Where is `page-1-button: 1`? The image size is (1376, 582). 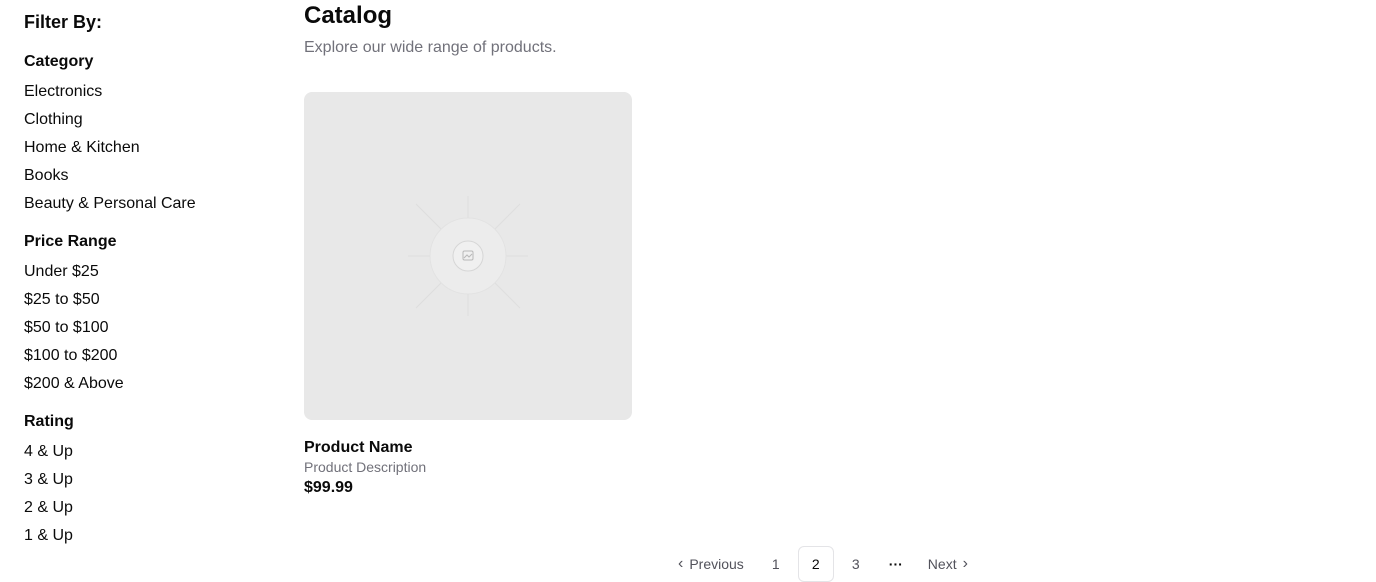 page-1-button: 1 is located at coordinates (776, 564).